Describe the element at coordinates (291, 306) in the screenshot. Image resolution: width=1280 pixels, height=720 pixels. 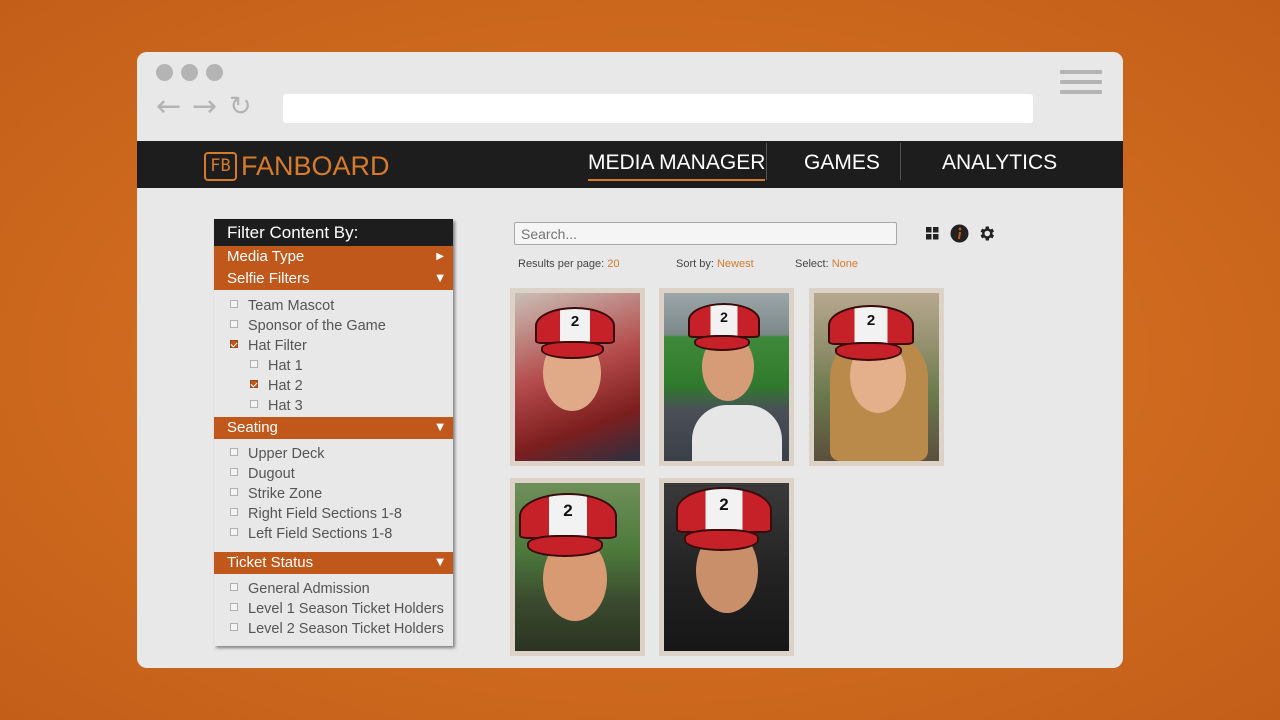
I see `option-label: Team Mascot` at that location.